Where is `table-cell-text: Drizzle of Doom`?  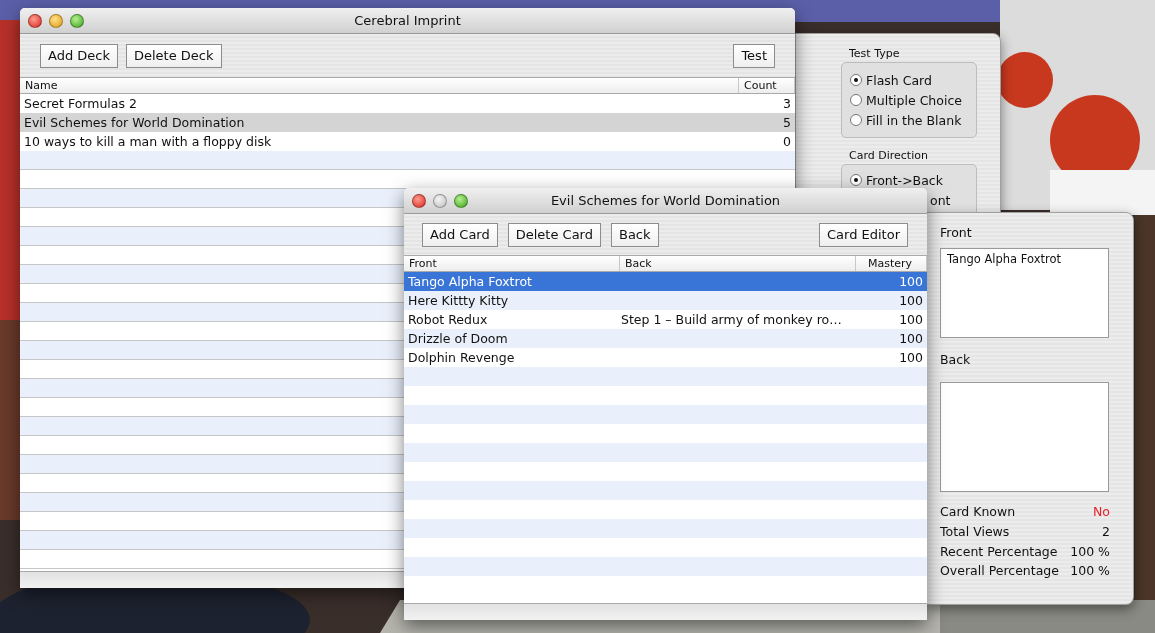
table-cell-text: Drizzle of Doom is located at coordinates (458, 338).